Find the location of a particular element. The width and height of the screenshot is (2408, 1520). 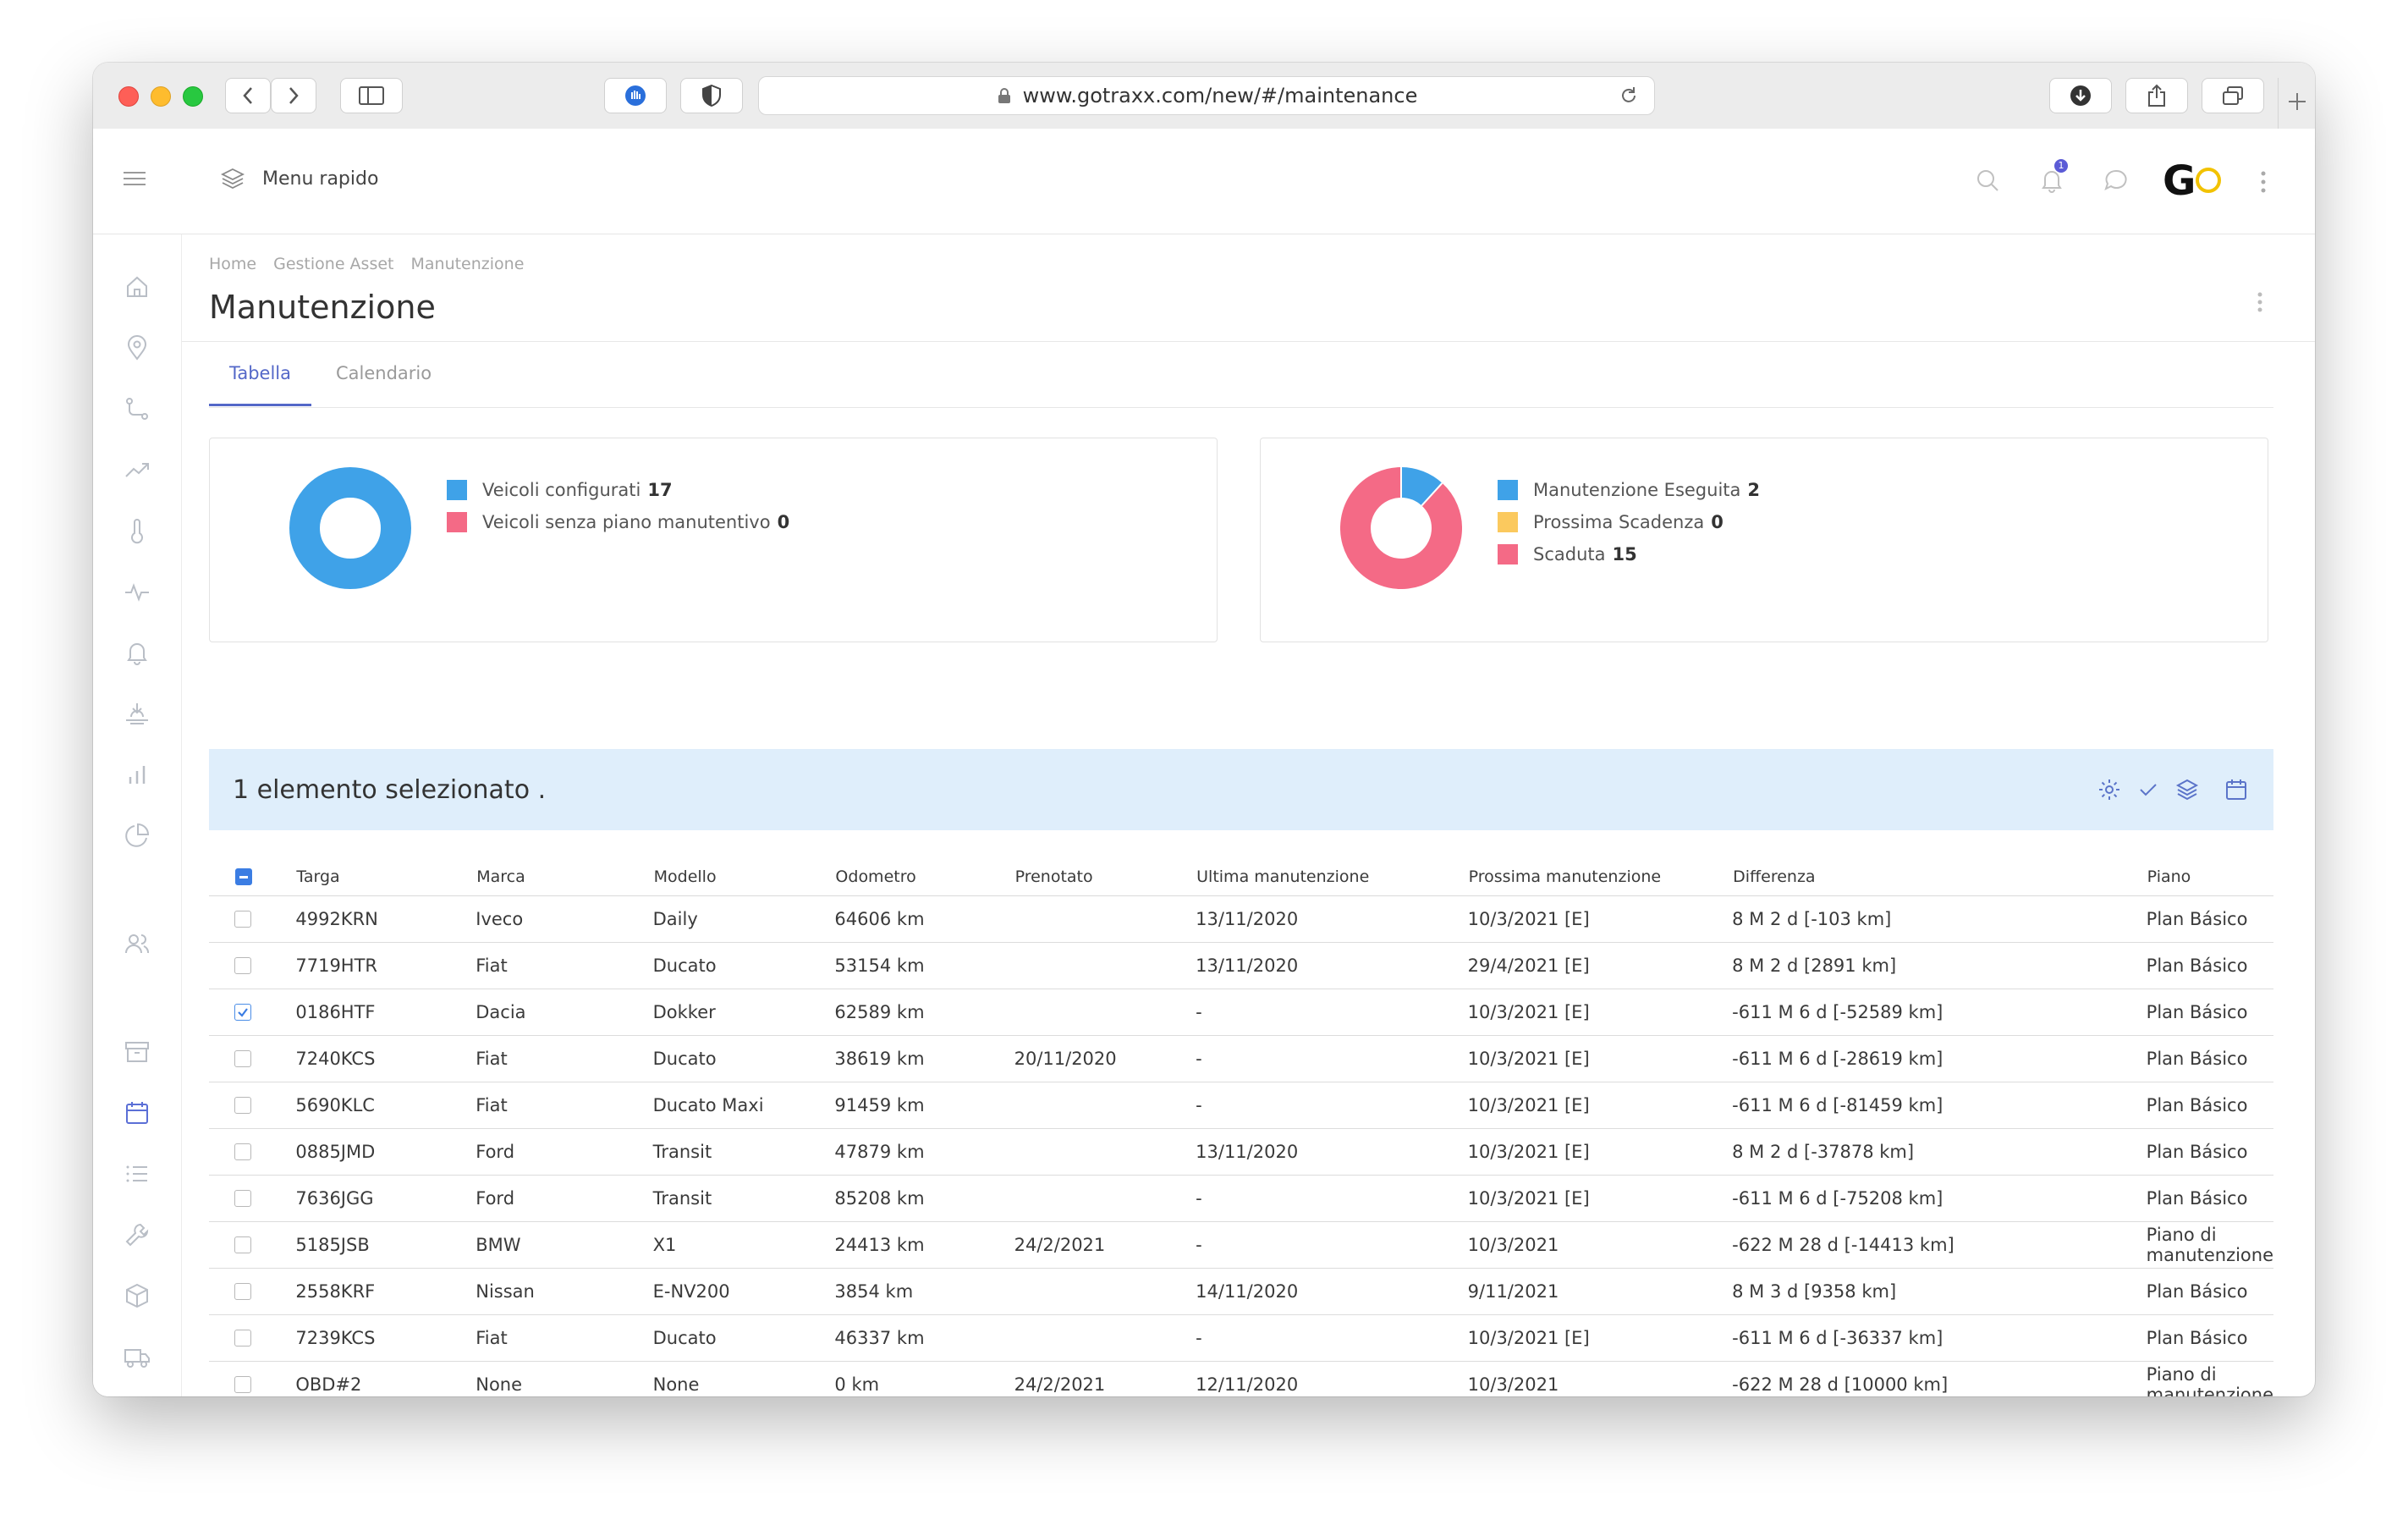

sunset-icon is located at coordinates (137, 713).